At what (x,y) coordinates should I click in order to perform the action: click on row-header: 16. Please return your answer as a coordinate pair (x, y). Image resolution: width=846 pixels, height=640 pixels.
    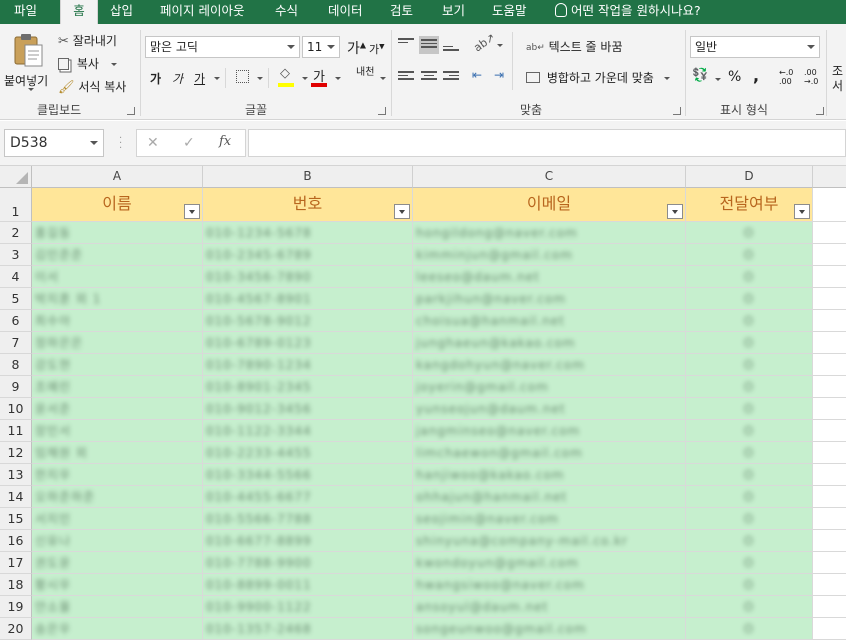
    Looking at the image, I should click on (16, 541).